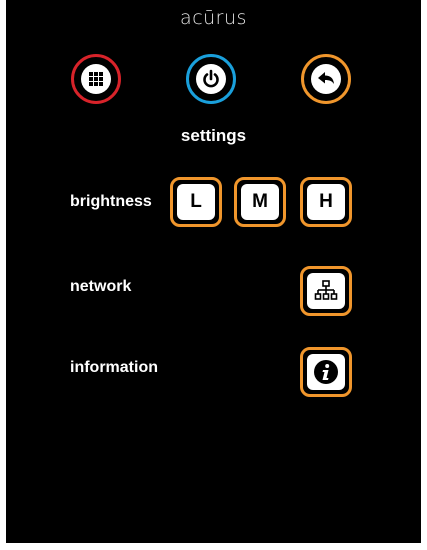 The width and height of the screenshot is (427, 550). I want to click on network-label: network, so click(101, 286).